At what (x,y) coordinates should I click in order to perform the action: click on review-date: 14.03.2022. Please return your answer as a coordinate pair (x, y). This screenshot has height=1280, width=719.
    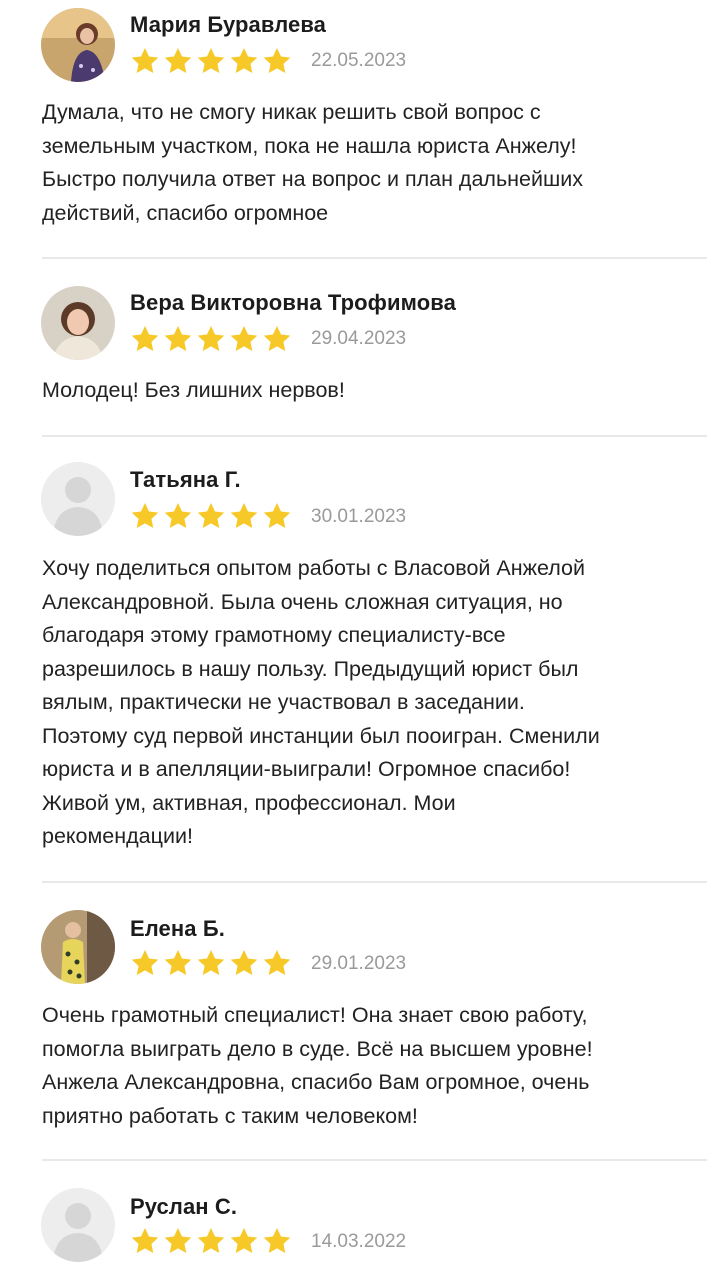
    Looking at the image, I should click on (359, 1241).